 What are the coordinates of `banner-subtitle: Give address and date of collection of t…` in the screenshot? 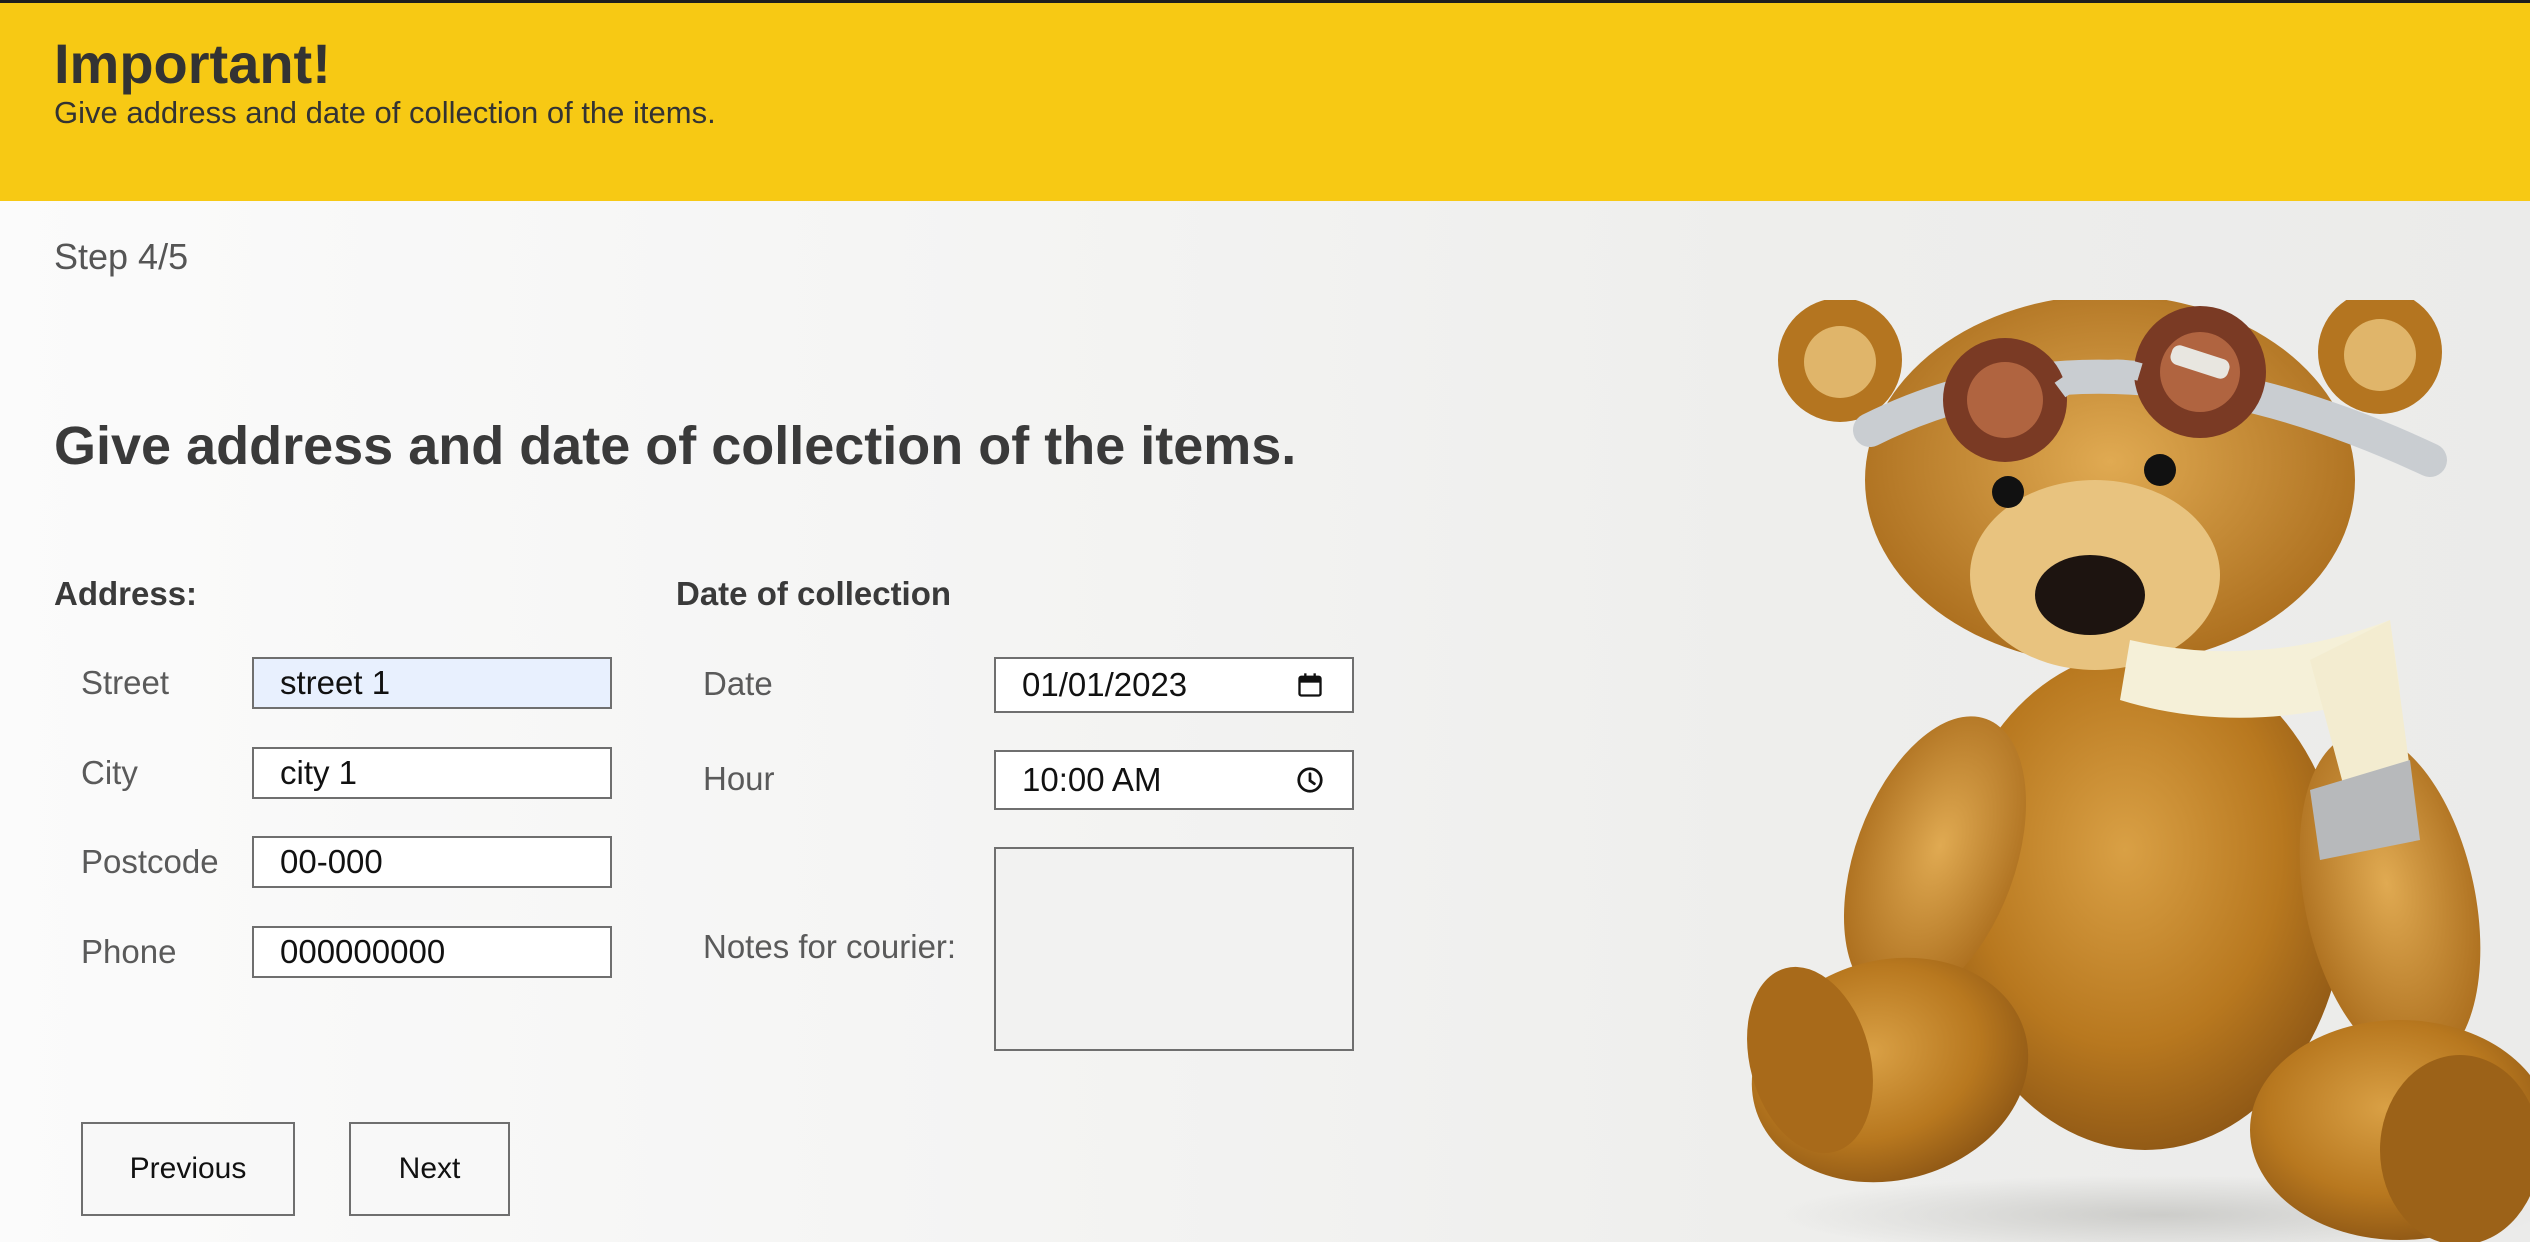 It's located at (385, 112).